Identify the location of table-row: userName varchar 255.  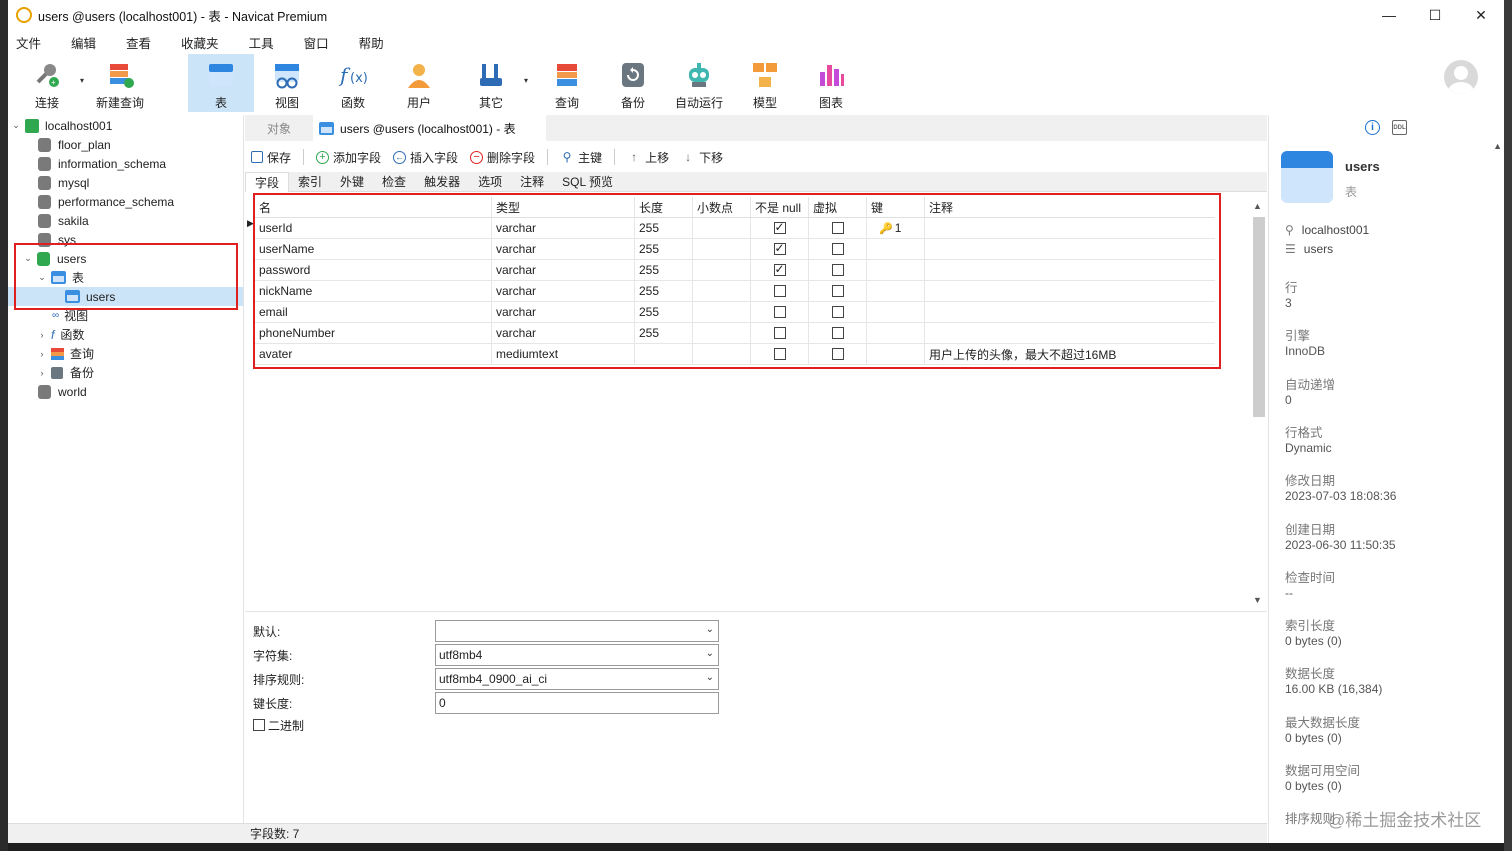
(735, 249).